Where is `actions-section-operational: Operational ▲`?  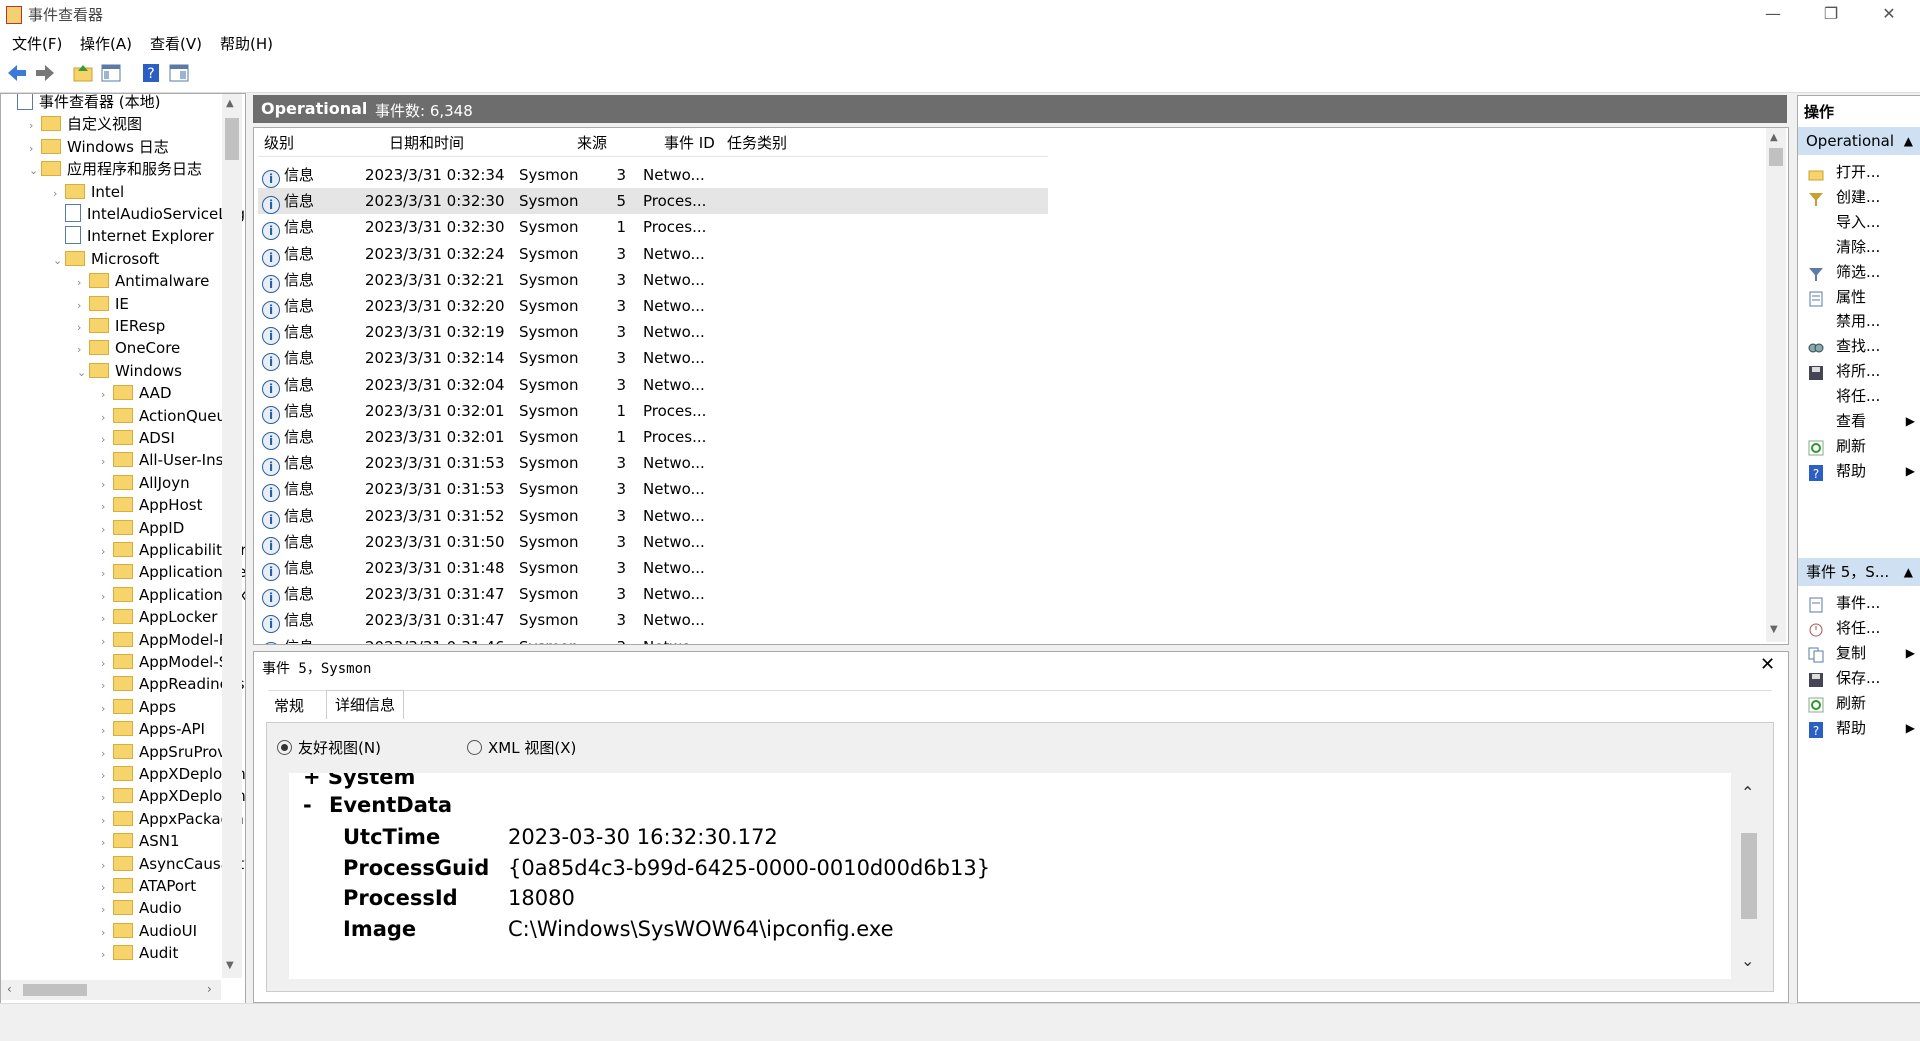
actions-section-operational: Operational ▲ is located at coordinates (1859, 141).